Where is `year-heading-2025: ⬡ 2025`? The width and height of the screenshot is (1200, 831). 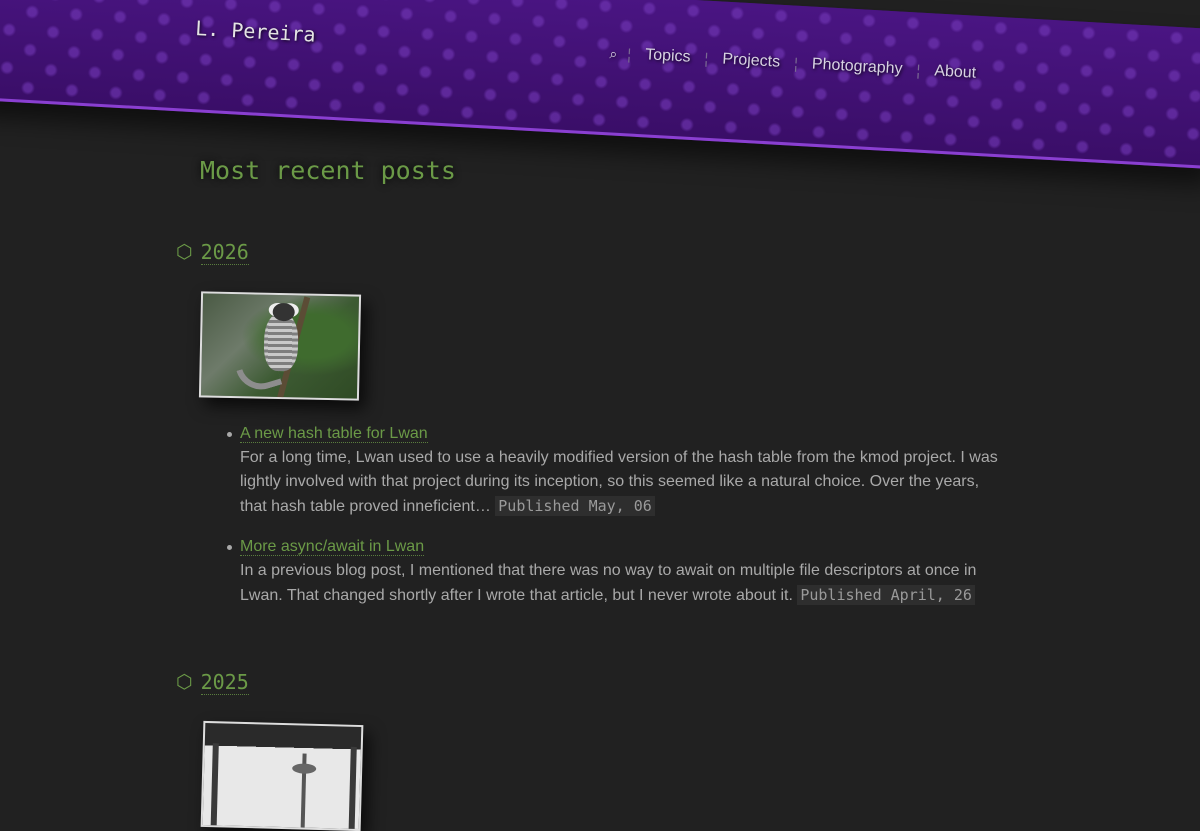
year-heading-2025: ⬡ 2025 is located at coordinates (212, 682).